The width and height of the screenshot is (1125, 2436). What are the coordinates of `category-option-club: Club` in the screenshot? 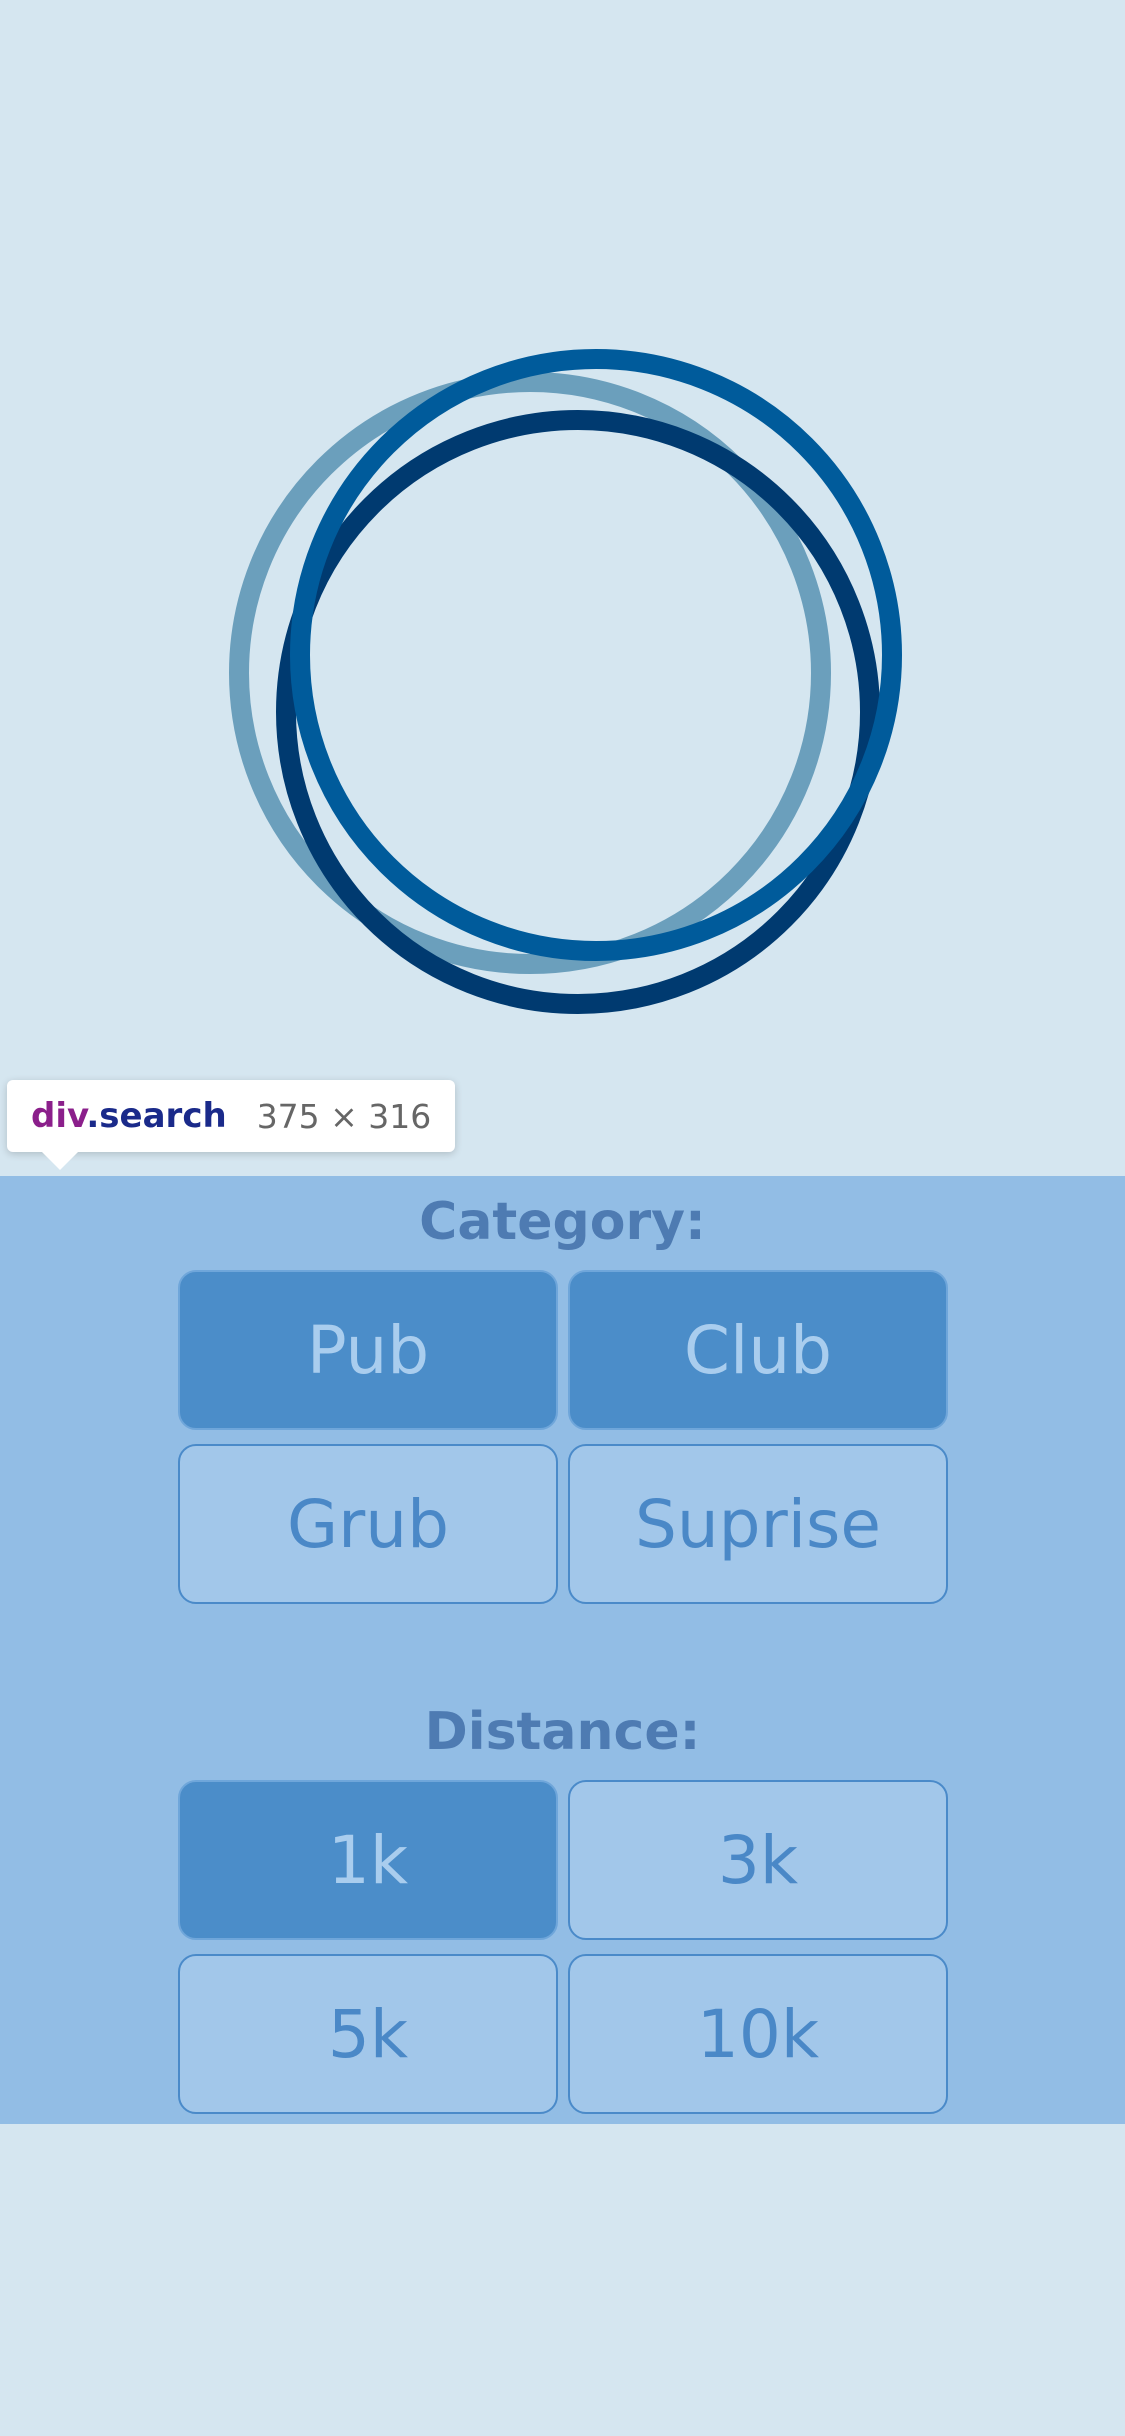 It's located at (758, 1350).